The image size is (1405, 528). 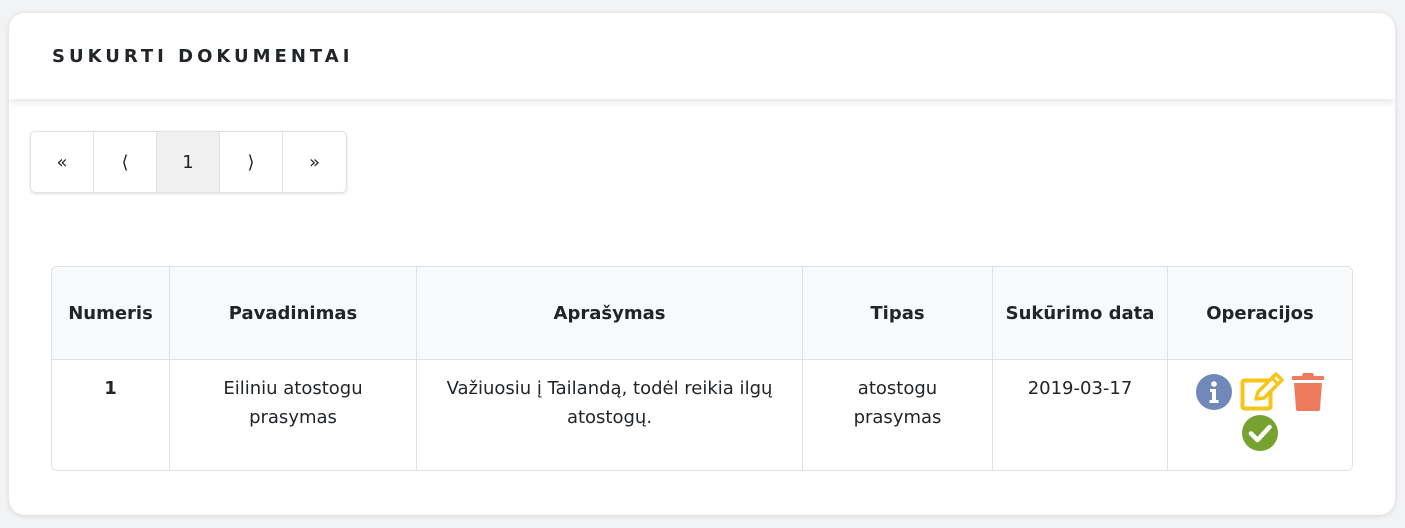 What do you see at coordinates (898, 415) in the screenshot?
I see `cell-tipas: atostogu prasymas` at bounding box center [898, 415].